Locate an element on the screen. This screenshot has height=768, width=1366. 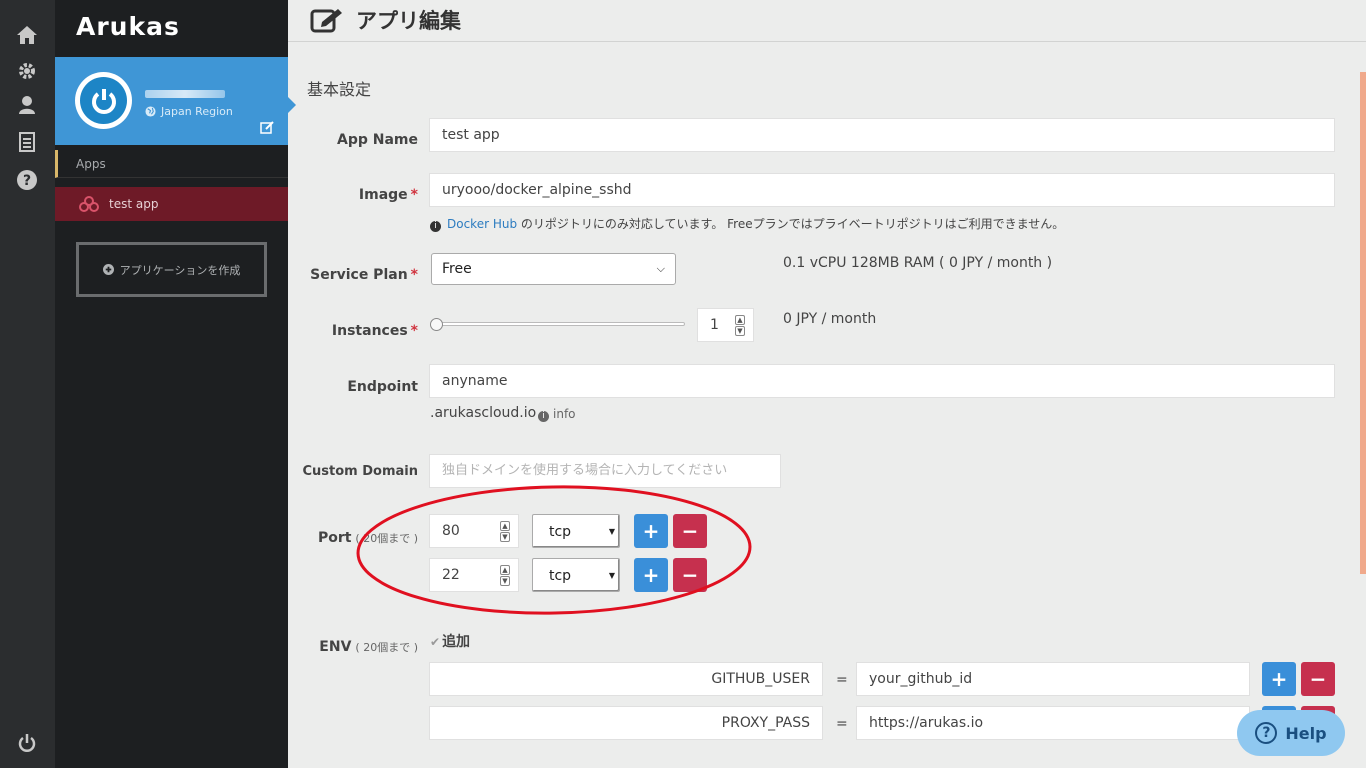
image-input: uryooo/docker_alpine_sshd is located at coordinates (882, 190).